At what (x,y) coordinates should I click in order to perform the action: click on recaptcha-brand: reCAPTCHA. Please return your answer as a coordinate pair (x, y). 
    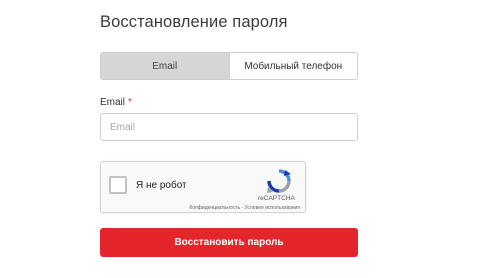
    Looking at the image, I should click on (276, 198).